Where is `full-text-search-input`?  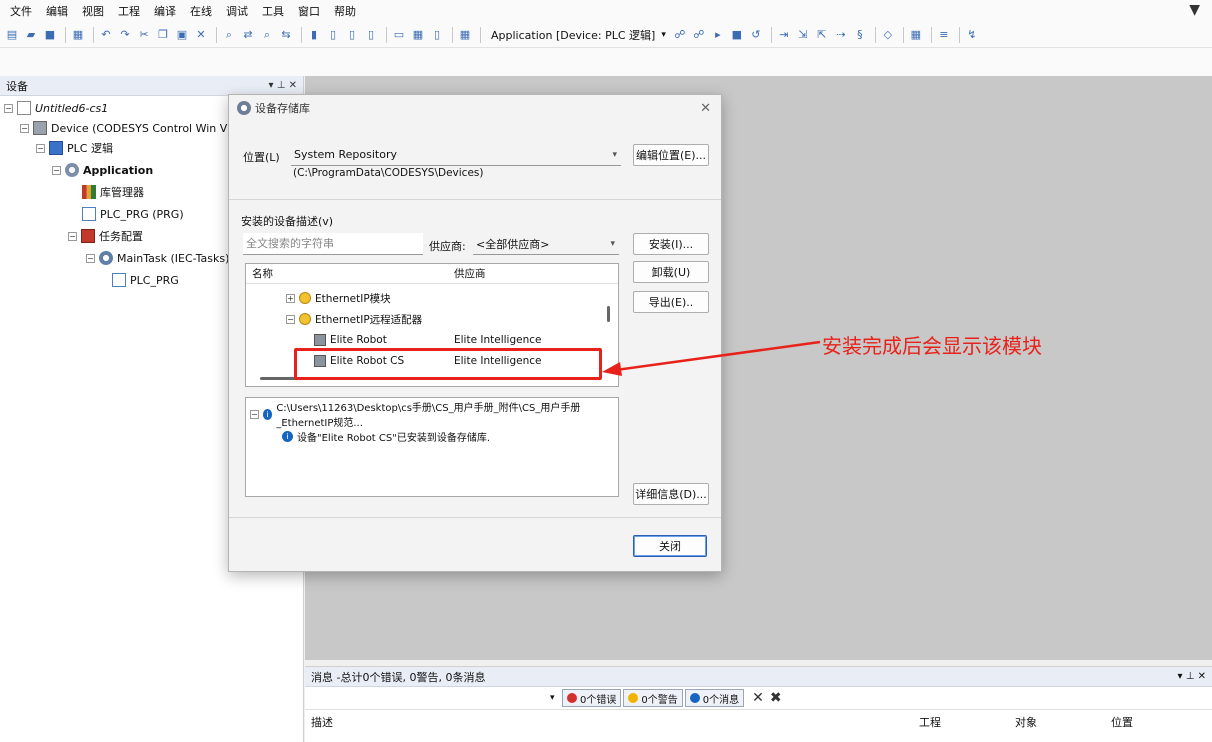 full-text-search-input is located at coordinates (333, 244).